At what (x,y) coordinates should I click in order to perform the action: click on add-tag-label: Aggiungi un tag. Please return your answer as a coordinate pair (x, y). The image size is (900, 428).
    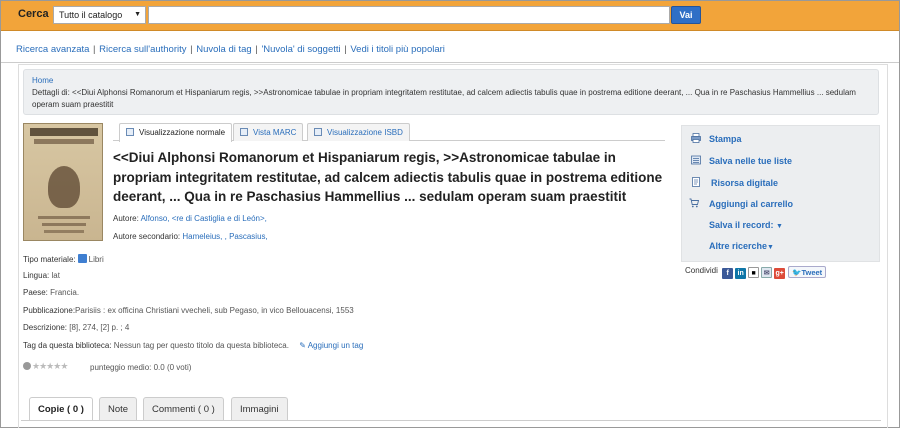
    Looking at the image, I should click on (335, 345).